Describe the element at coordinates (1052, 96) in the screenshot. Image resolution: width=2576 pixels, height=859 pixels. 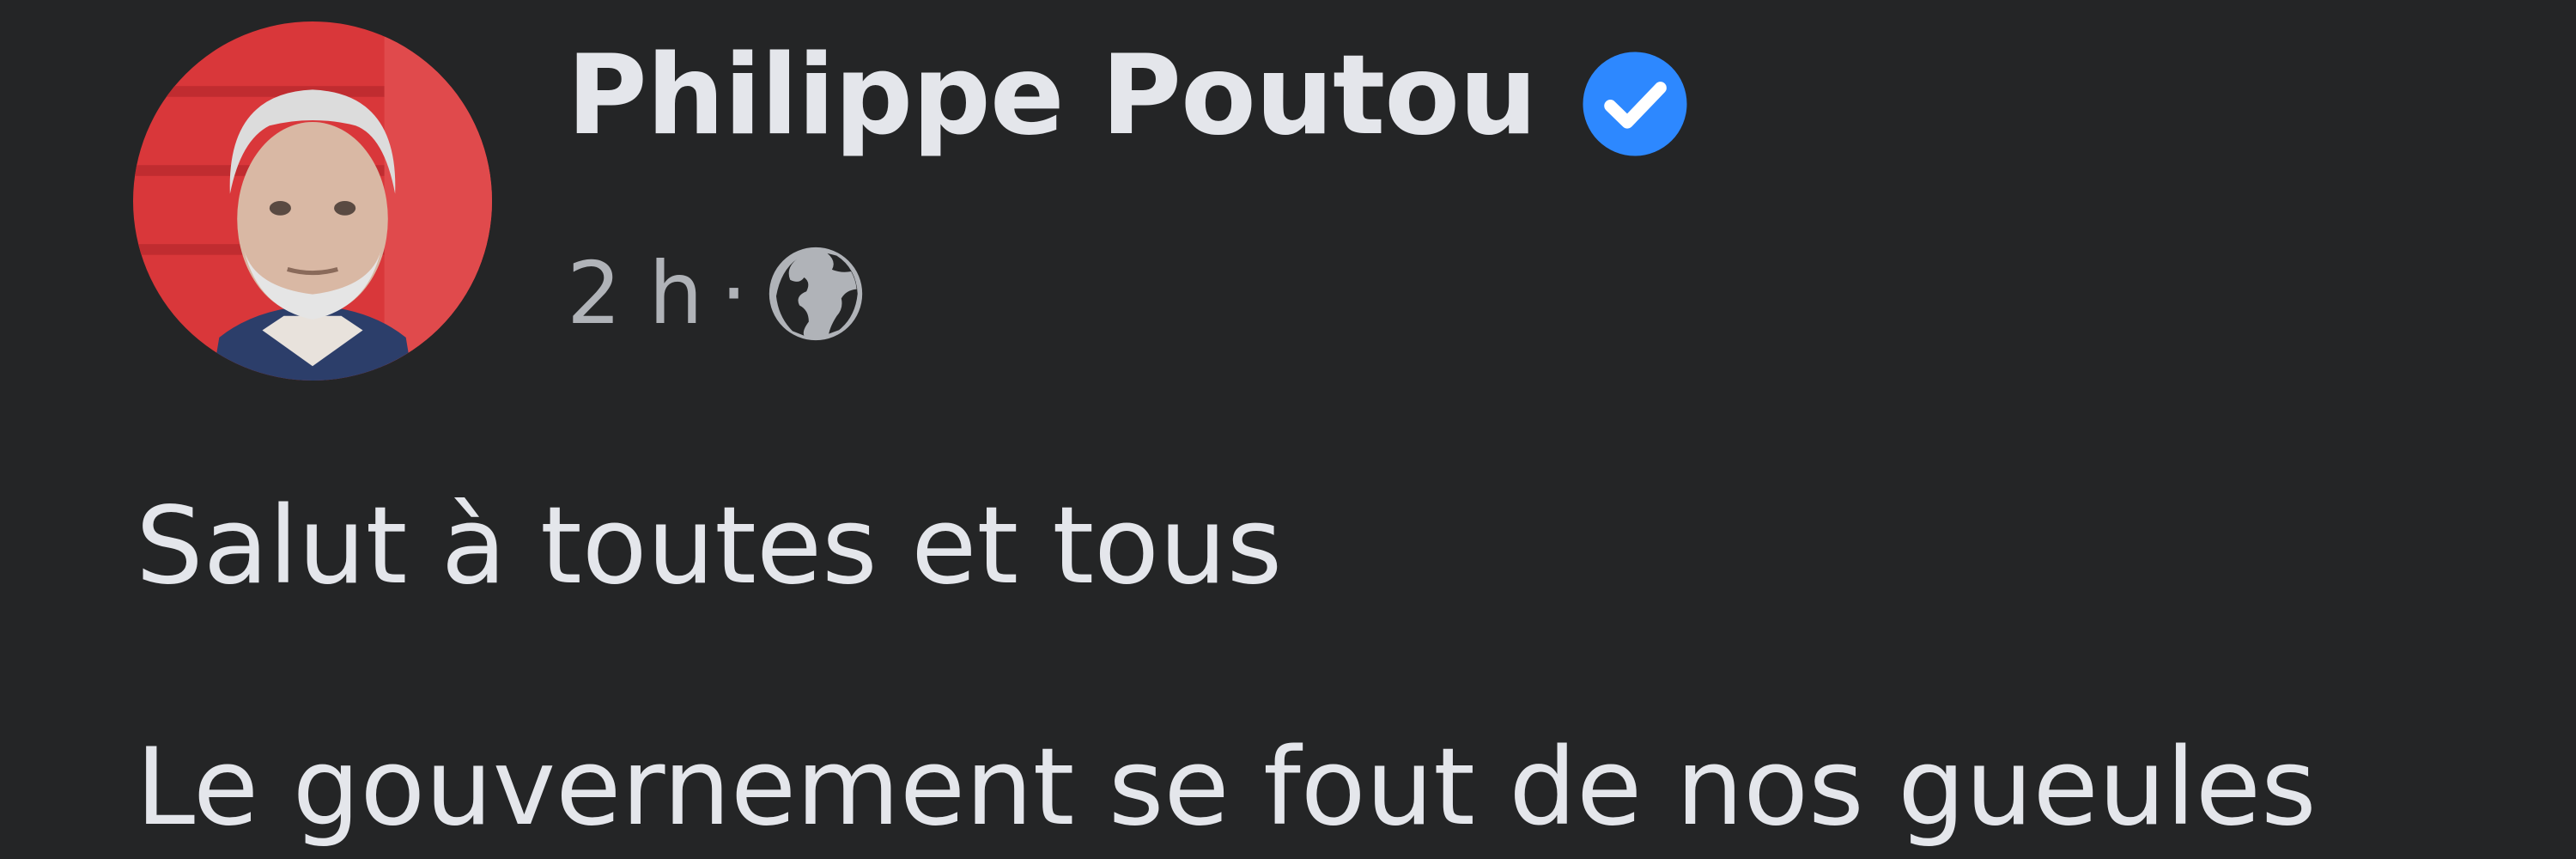
I see `author-name-link: Philippe Poutou` at that location.